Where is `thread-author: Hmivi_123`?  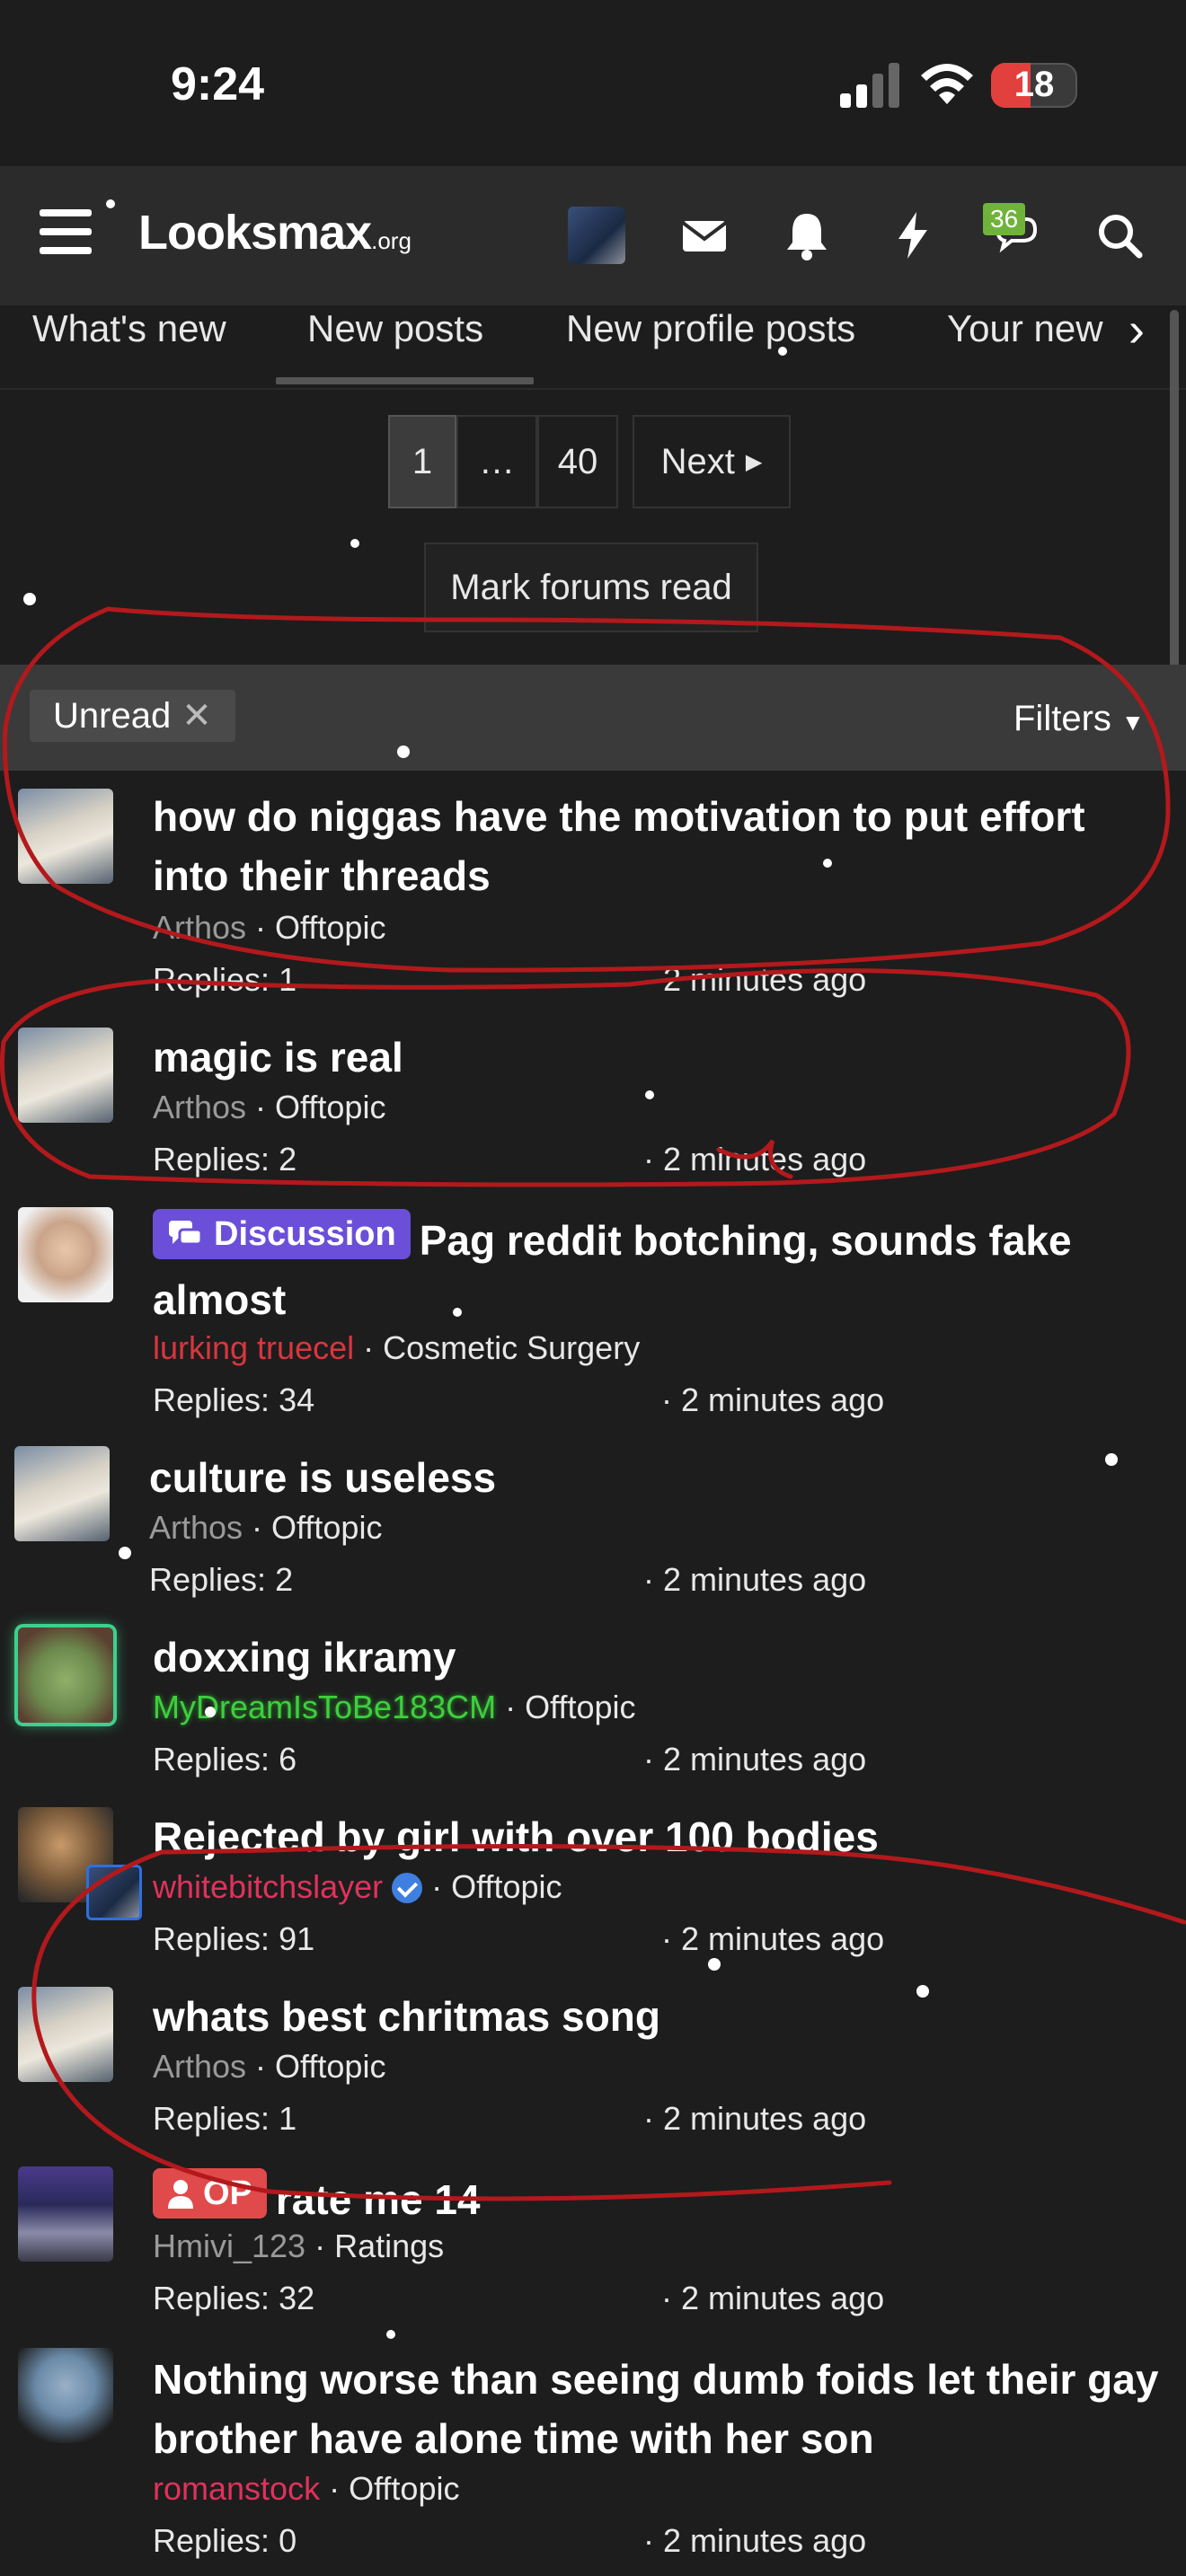
thread-author: Hmivi_123 is located at coordinates (229, 2246).